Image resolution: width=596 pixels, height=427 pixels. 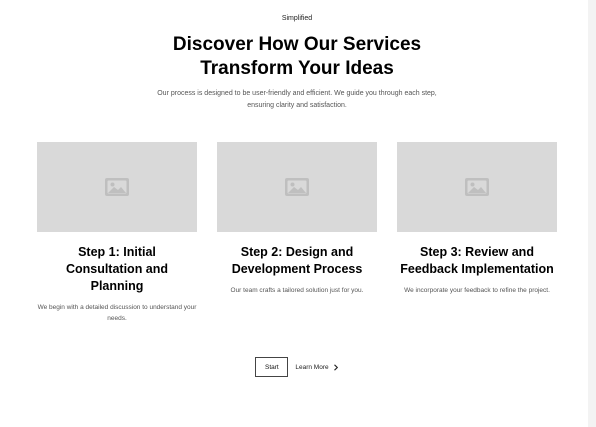 I want to click on heading-line-1: Discover How Our Services, so click(x=297, y=44).